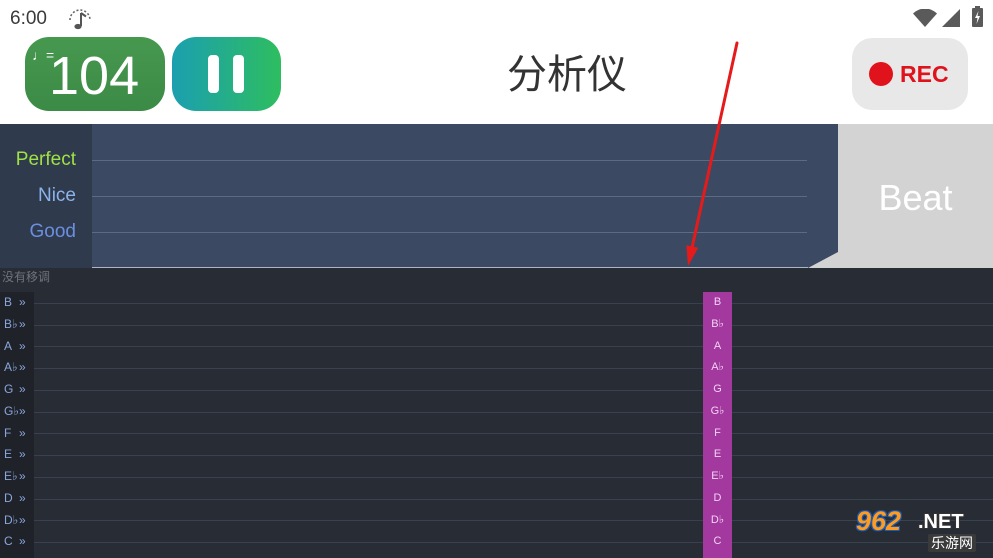 This screenshot has width=993, height=558. What do you see at coordinates (717, 454) in the screenshot?
I see `highlighted-note: E` at bounding box center [717, 454].